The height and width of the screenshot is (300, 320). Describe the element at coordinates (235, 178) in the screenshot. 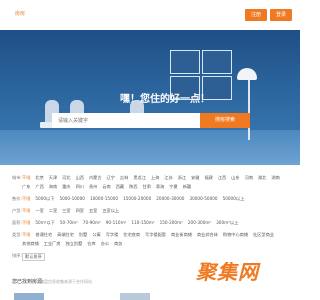

I see `filter-option: 山东` at that location.